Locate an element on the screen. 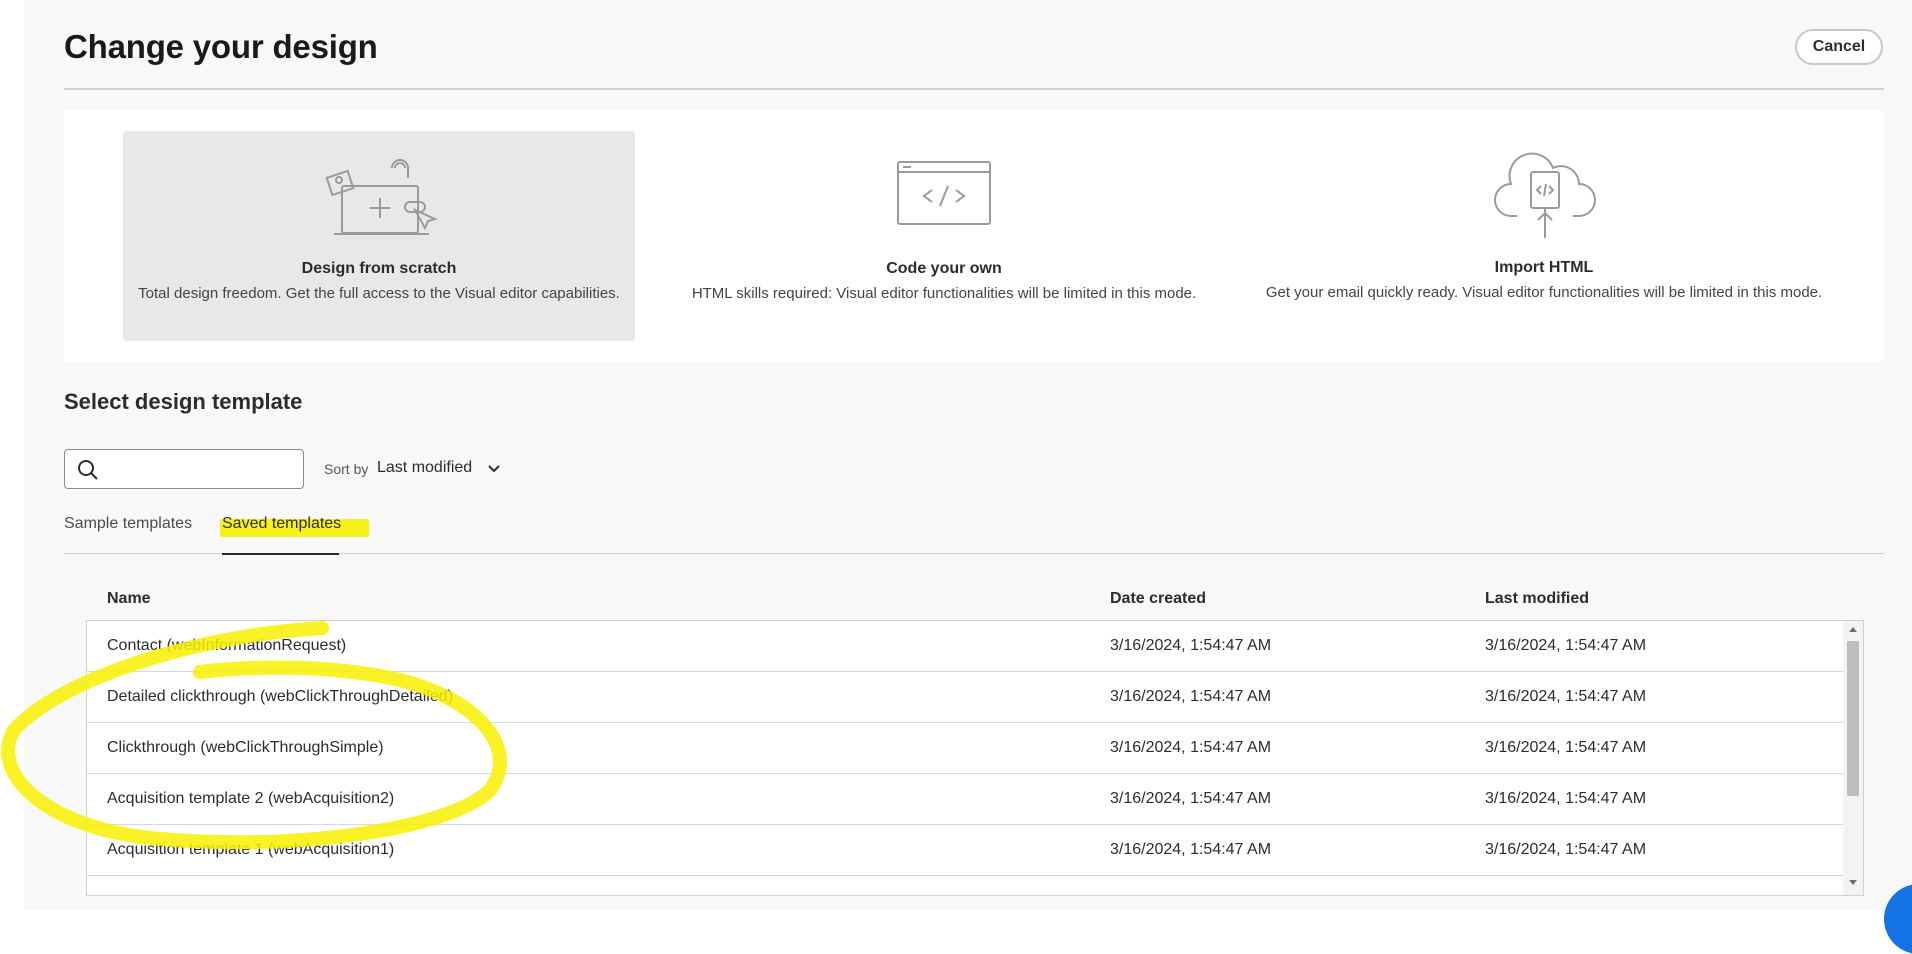 This screenshot has width=1912, height=954. sort-label: Sort by is located at coordinates (346, 469).